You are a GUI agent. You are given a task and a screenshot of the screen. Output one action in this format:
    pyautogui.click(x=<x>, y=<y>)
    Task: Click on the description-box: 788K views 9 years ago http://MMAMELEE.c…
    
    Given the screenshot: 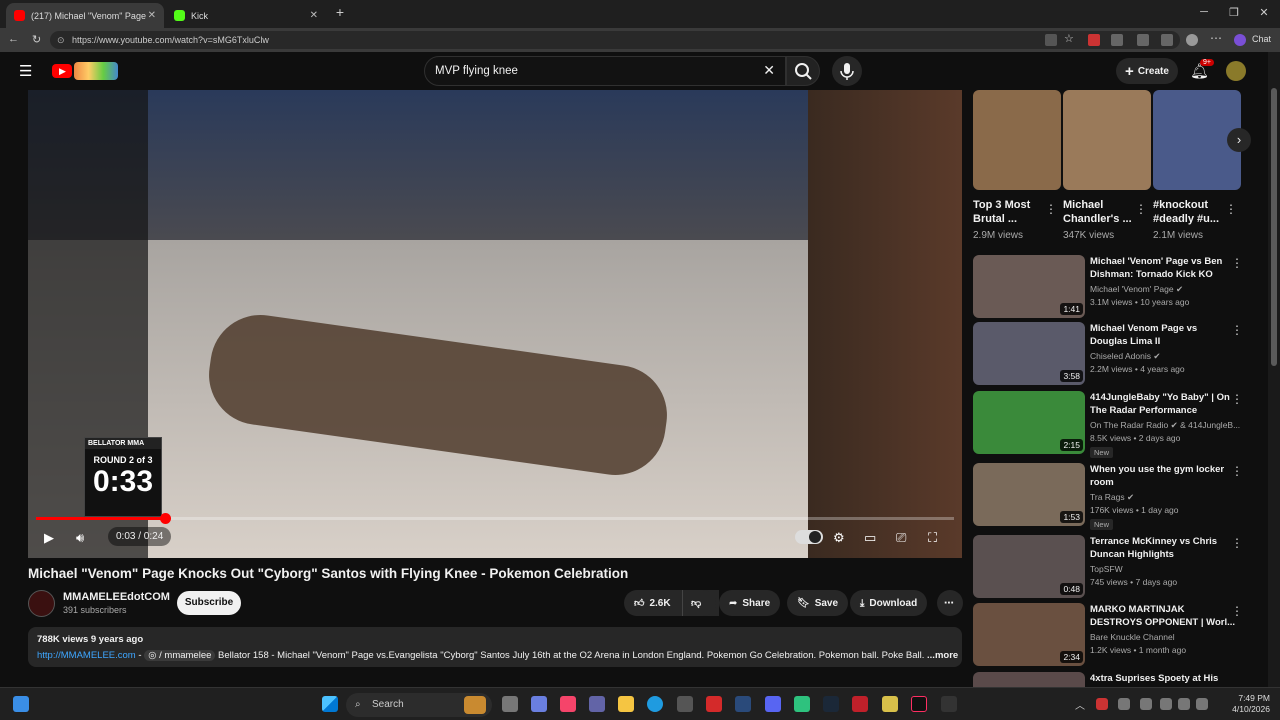 What is the action you would take?
    pyautogui.click(x=495, y=647)
    